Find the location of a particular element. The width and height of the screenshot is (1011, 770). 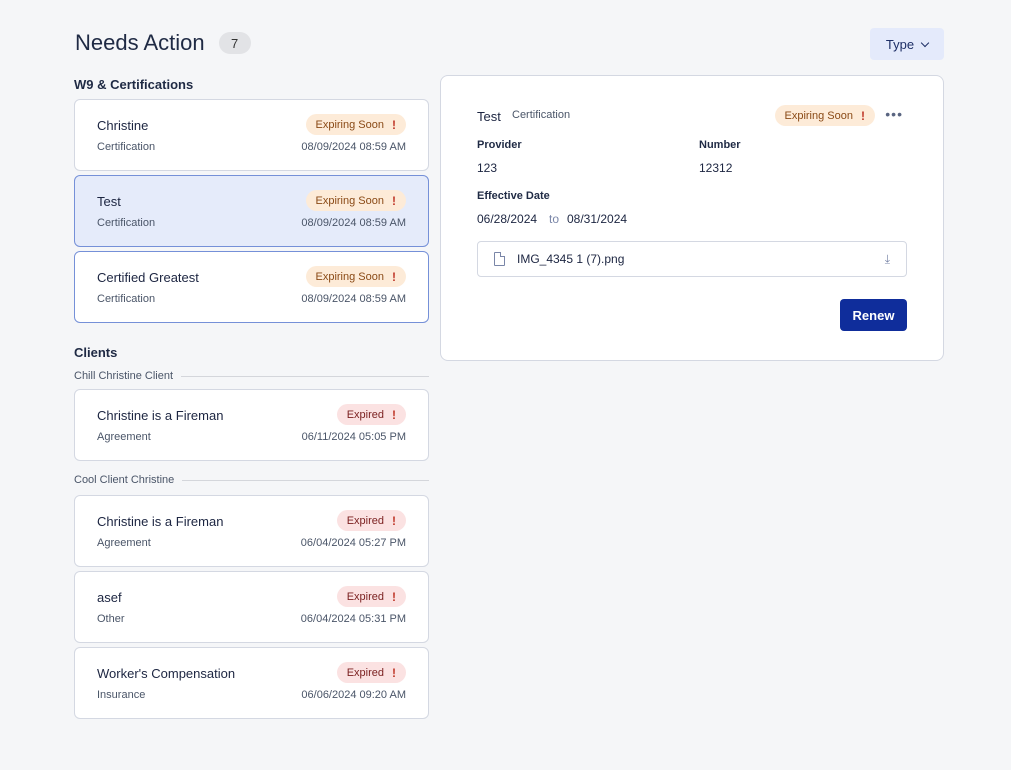

card-title: Test is located at coordinates (109, 201).